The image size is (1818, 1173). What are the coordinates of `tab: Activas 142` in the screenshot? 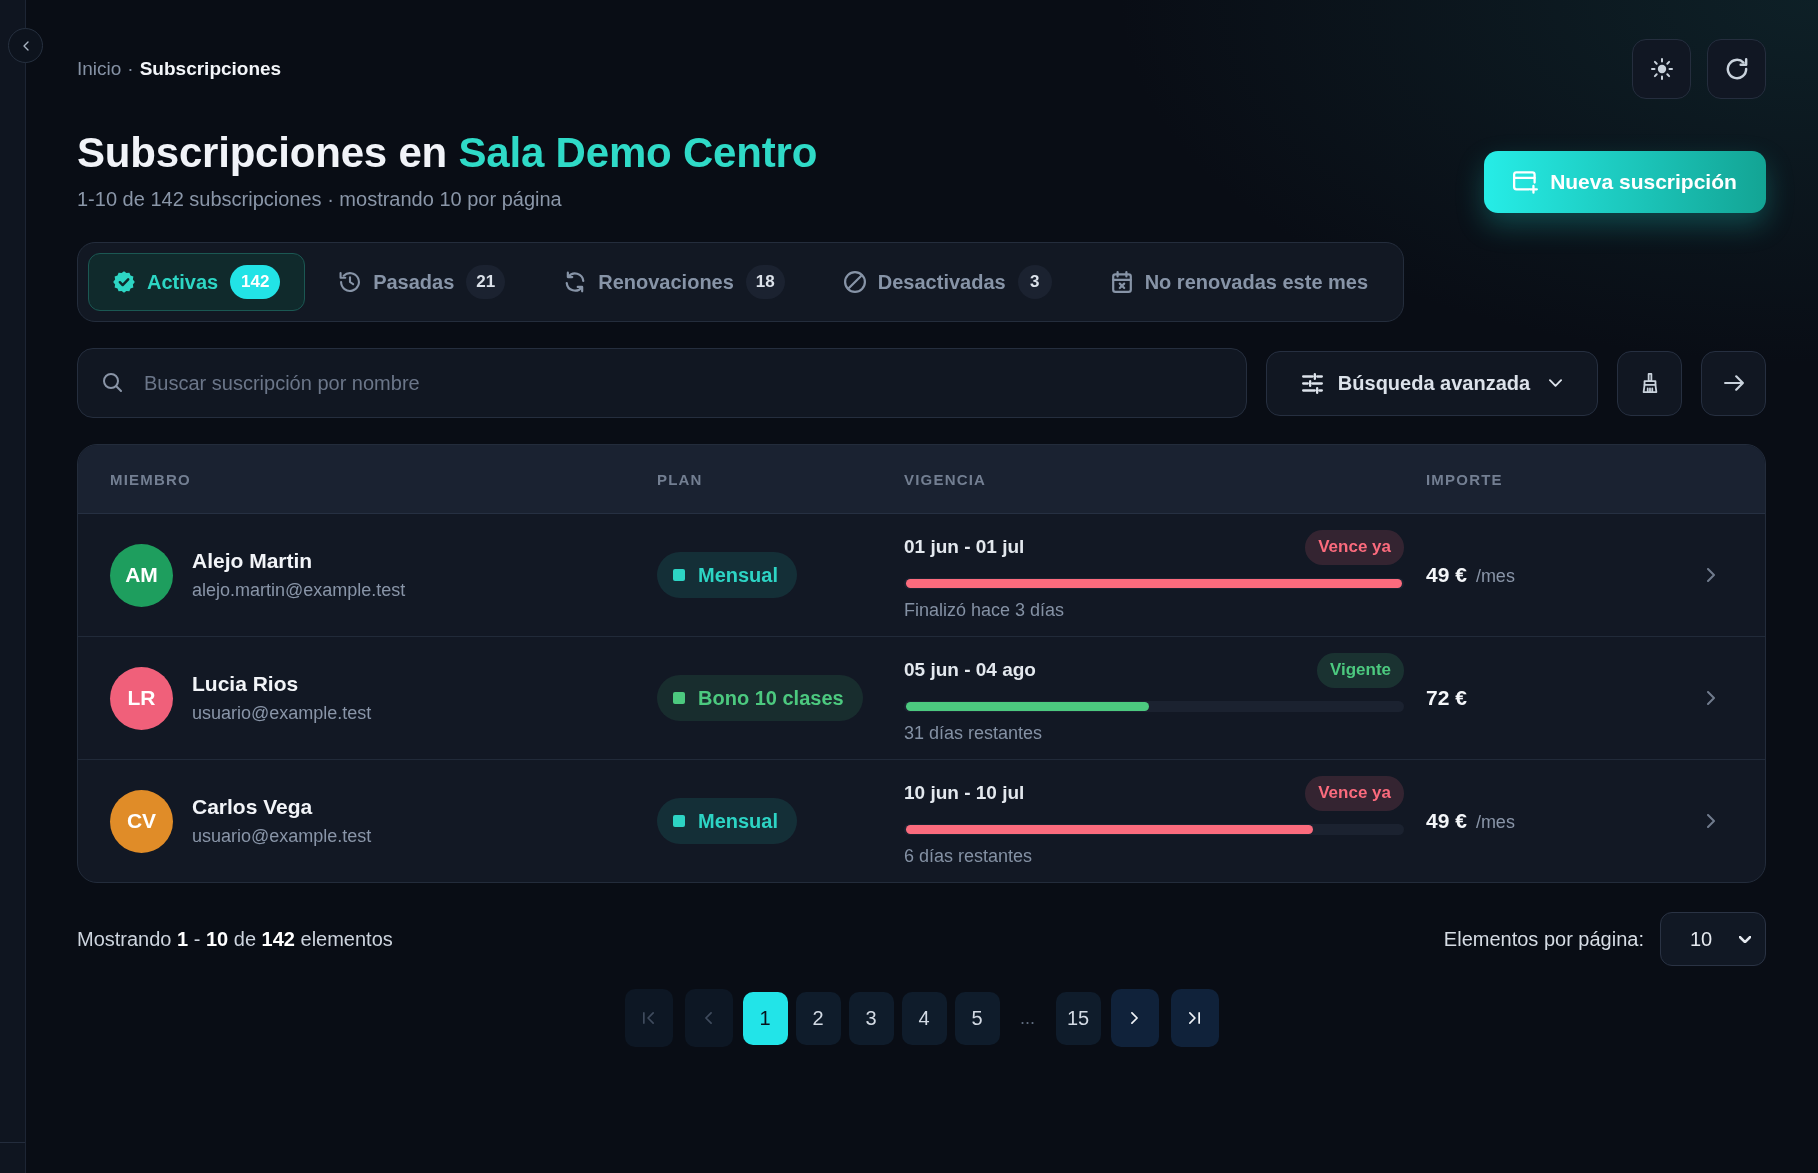 It's located at (197, 282).